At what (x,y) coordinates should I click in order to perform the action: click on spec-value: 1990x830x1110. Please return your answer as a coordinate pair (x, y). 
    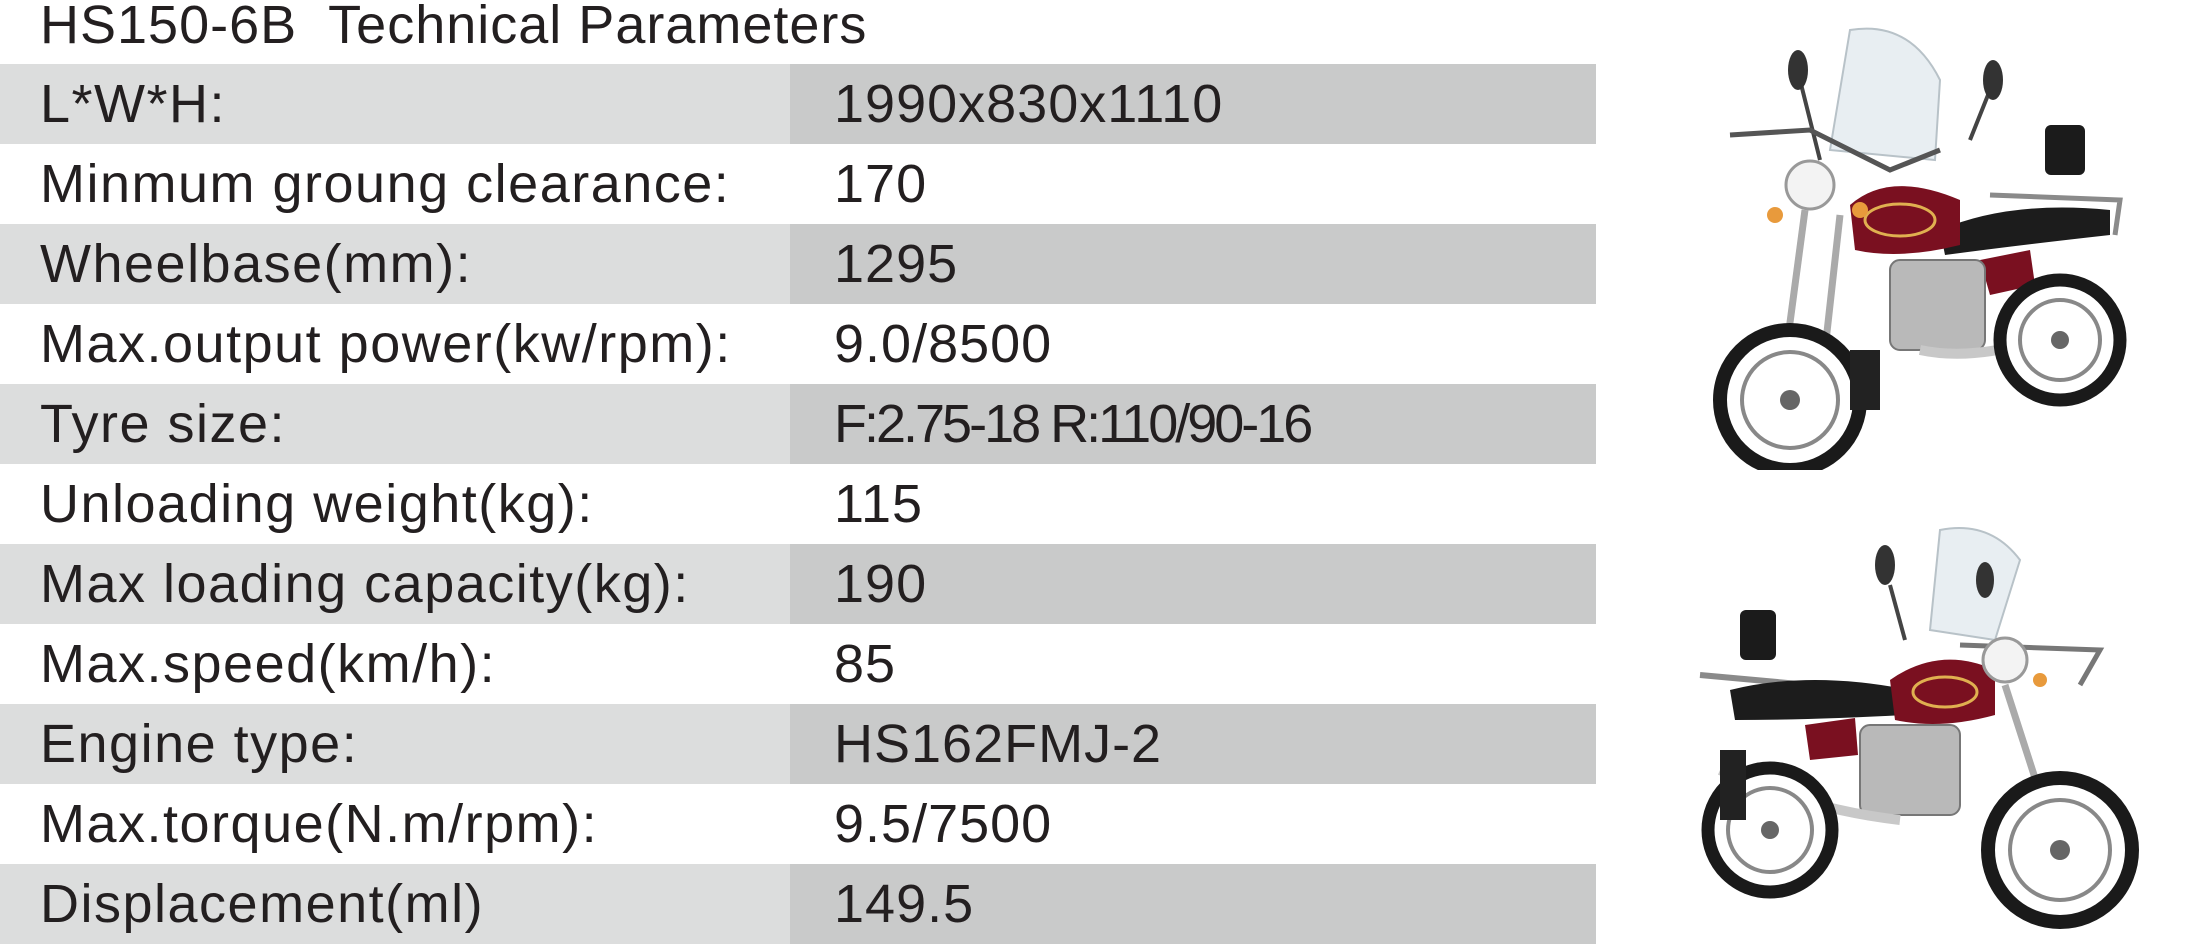
    Looking at the image, I should click on (1193, 104).